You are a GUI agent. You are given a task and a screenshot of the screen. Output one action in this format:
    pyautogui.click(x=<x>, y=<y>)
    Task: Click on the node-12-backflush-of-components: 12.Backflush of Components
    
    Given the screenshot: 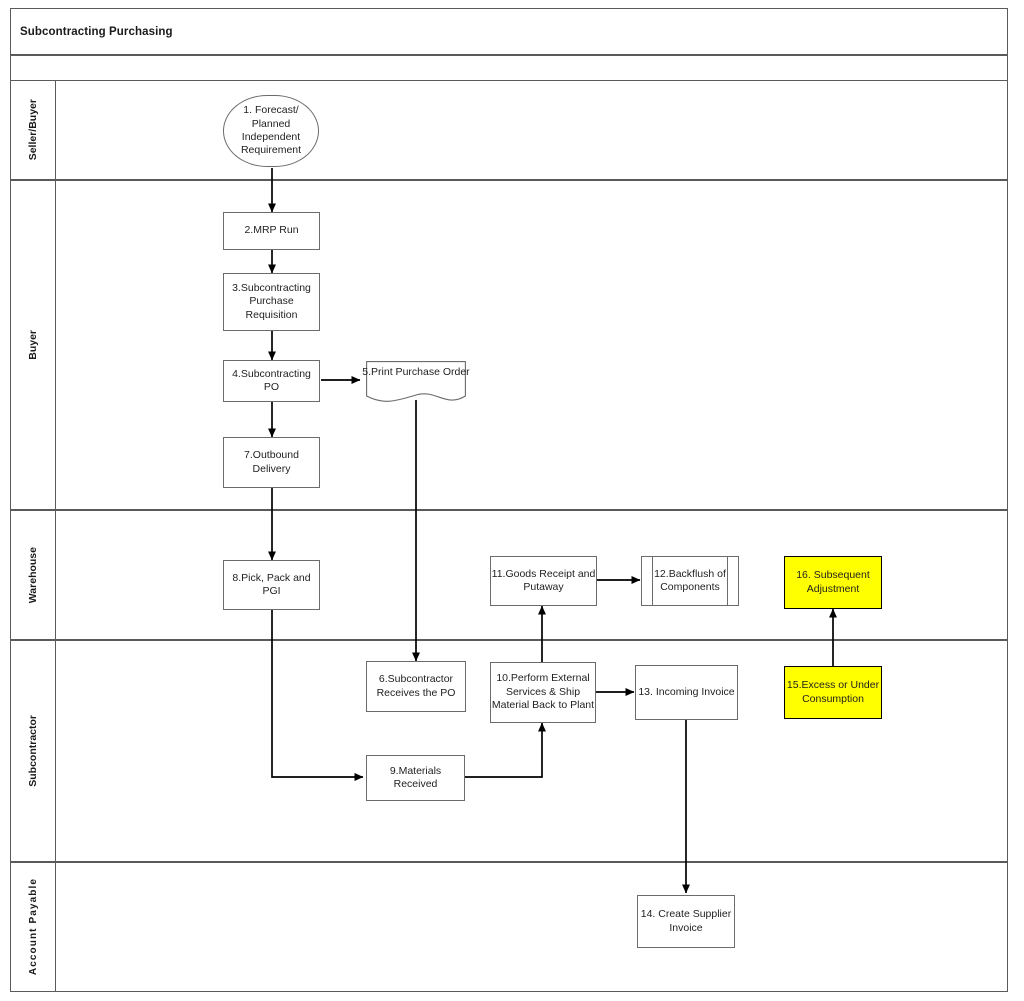 What is the action you would take?
    pyautogui.click(x=690, y=581)
    